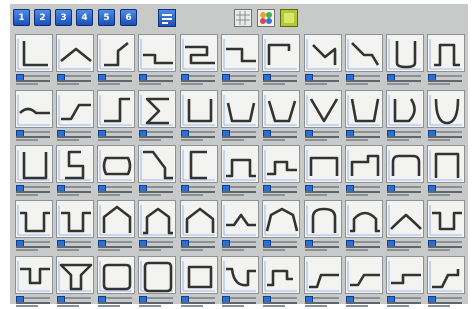 The image size is (474, 309). I want to click on page-4-button: 4, so click(84, 17).